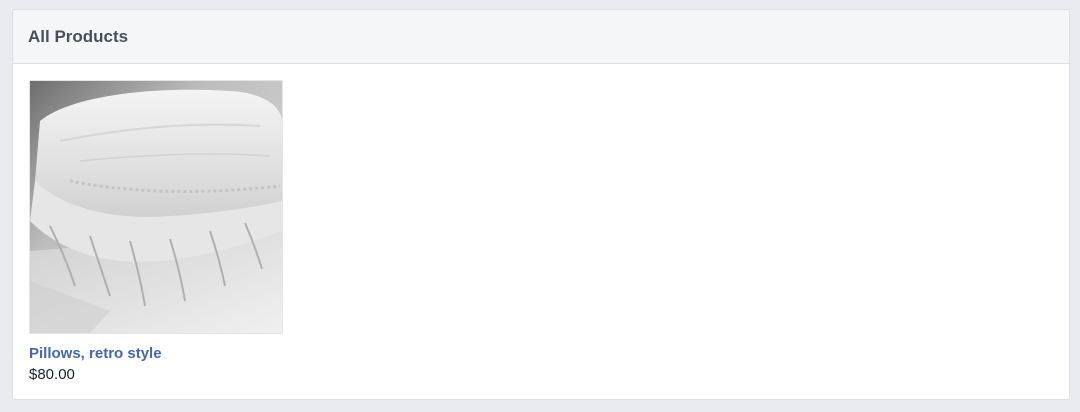 This screenshot has width=1080, height=412. What do you see at coordinates (541, 37) in the screenshot?
I see `panel-header: All Products` at bounding box center [541, 37].